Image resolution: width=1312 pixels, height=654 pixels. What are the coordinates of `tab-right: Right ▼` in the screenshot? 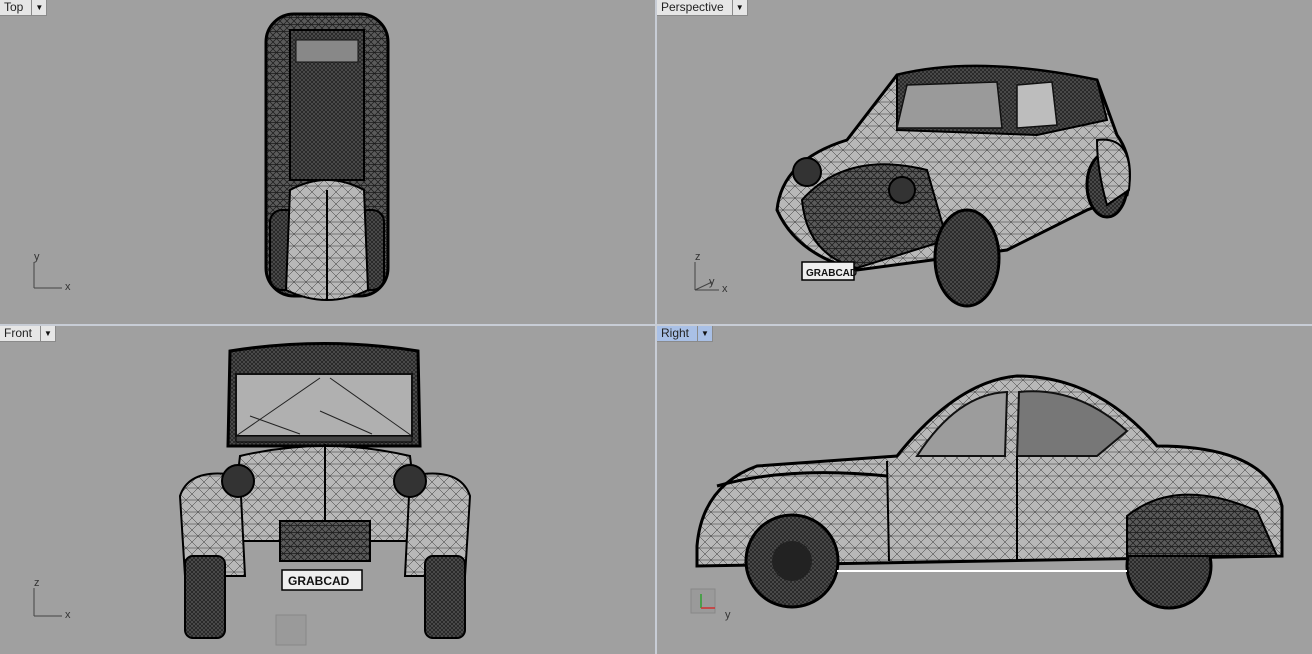 It's located at (685, 334).